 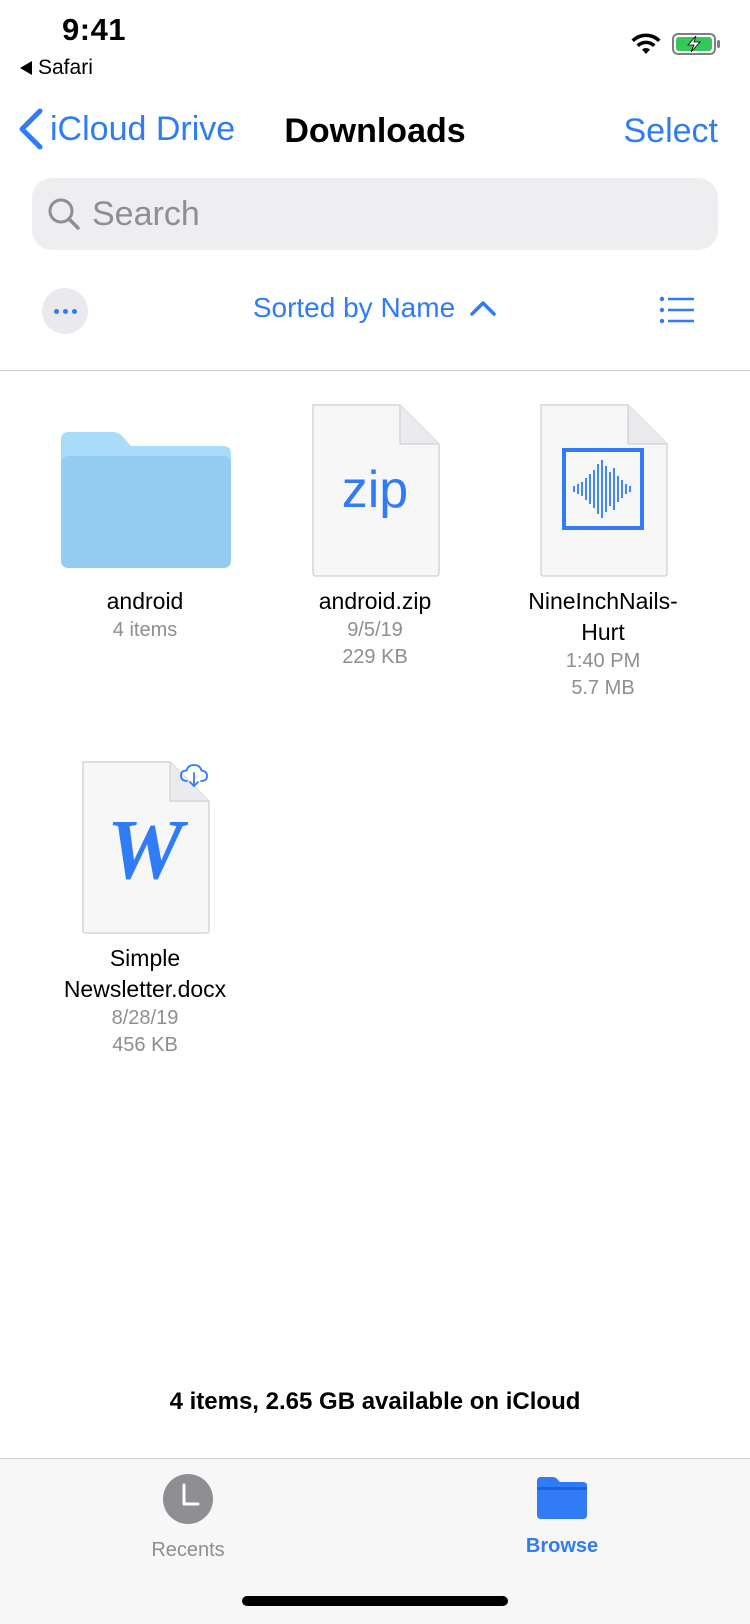 What do you see at coordinates (194, 776) in the screenshot?
I see `cloud-download-icon` at bounding box center [194, 776].